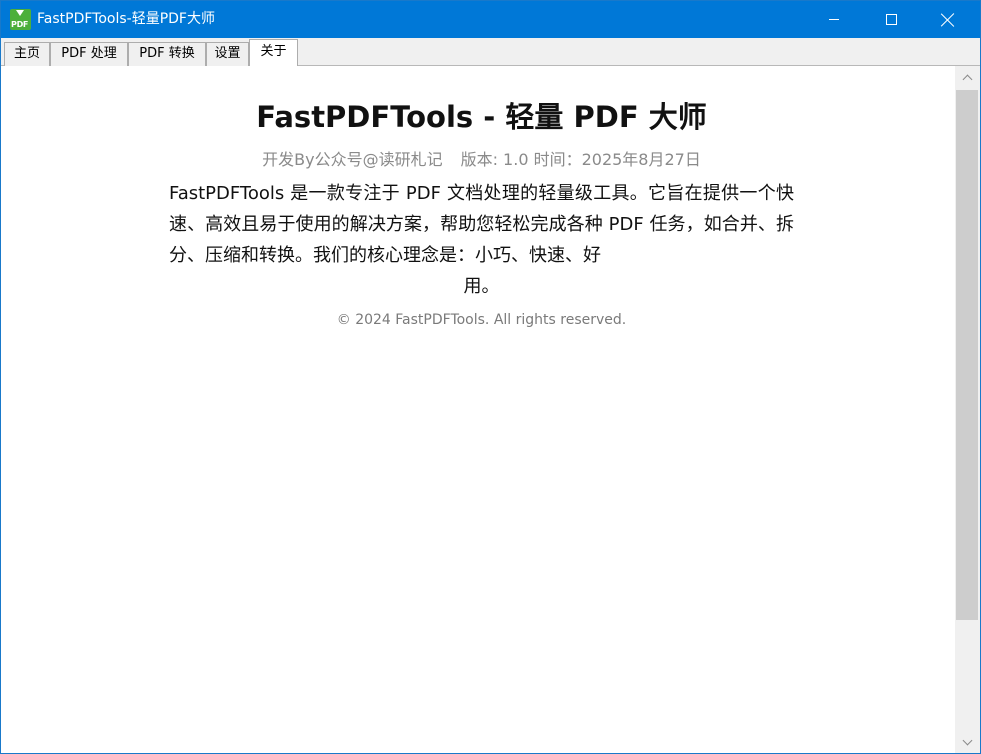  I want to click on chevron-down-icon, so click(967, 740).